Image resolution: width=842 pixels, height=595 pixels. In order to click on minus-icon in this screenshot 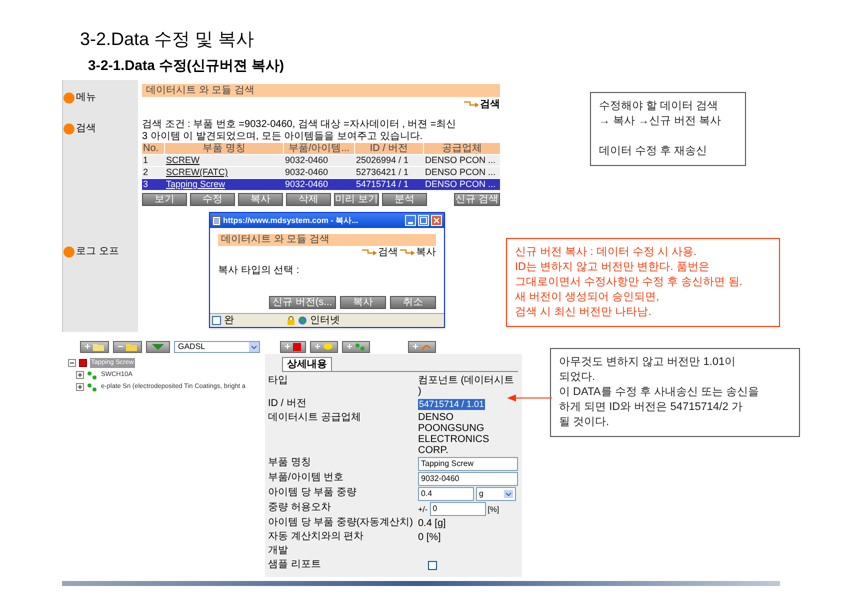, I will do `click(120, 346)`.